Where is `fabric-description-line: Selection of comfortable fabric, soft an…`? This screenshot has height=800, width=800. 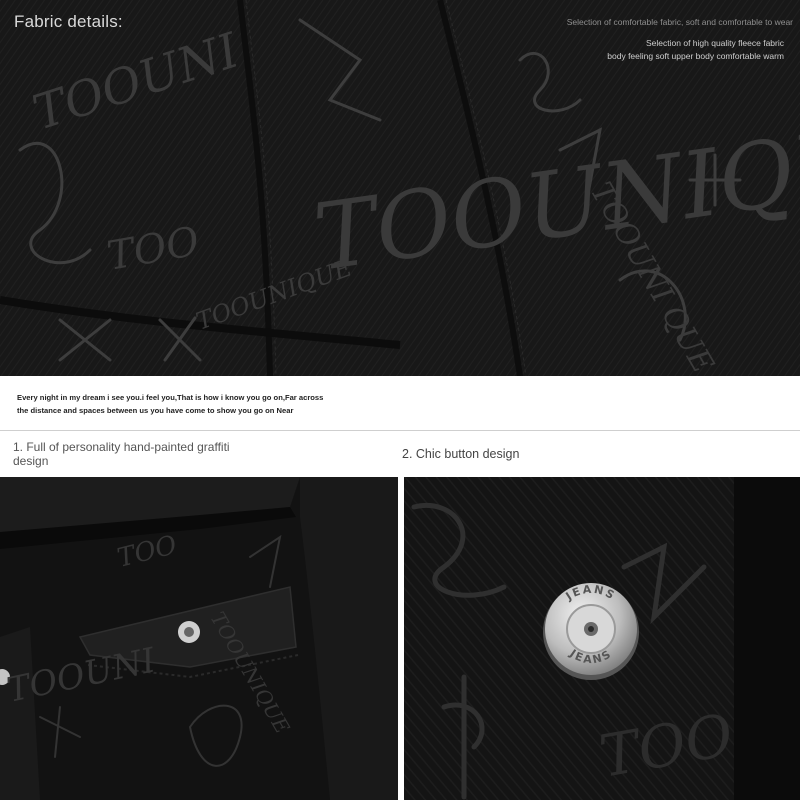
fabric-description-line: Selection of comfortable fabric, soft an… is located at coordinates (679, 22).